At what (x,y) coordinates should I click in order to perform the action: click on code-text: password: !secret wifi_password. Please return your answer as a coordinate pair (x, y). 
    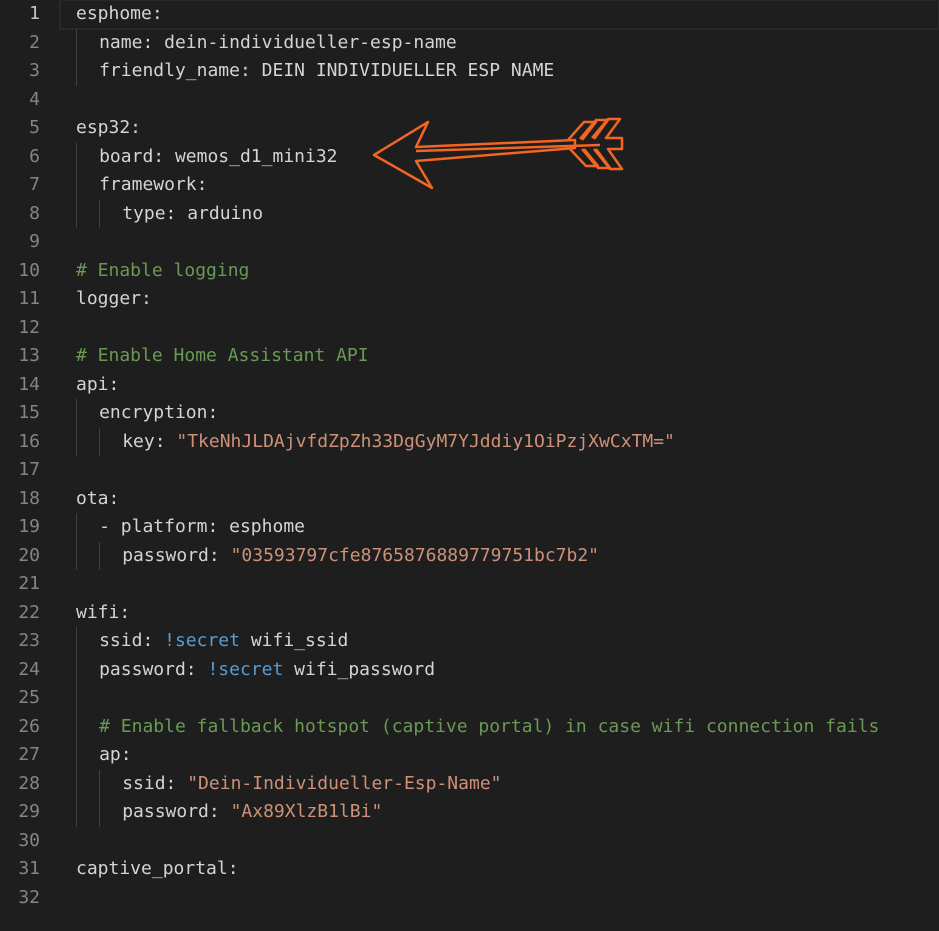
    Looking at the image, I should click on (267, 670).